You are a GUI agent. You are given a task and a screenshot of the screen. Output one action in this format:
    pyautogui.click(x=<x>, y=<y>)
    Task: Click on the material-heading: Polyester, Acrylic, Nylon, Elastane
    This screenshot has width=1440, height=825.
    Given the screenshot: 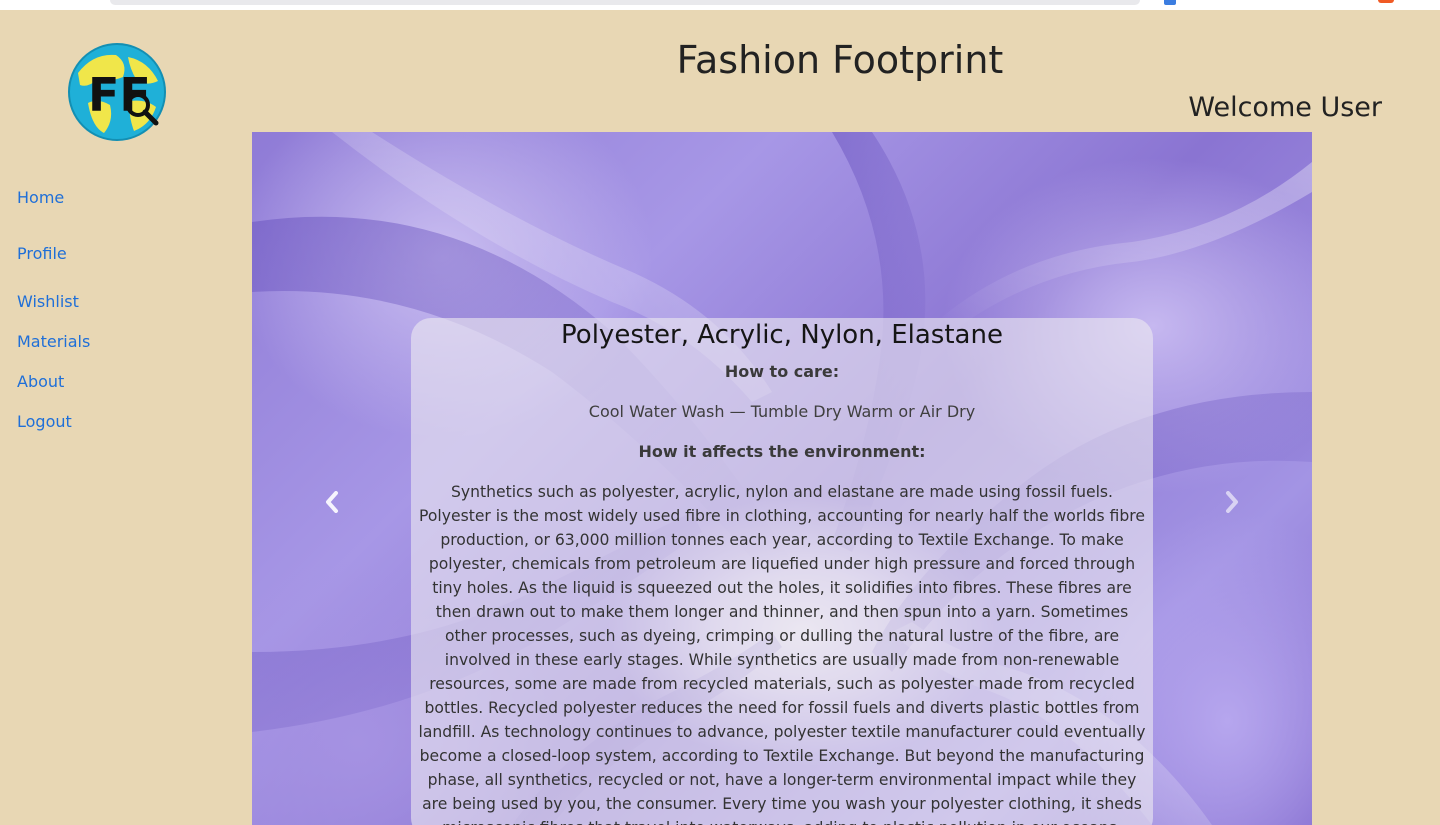 What is the action you would take?
    pyautogui.click(x=782, y=335)
    